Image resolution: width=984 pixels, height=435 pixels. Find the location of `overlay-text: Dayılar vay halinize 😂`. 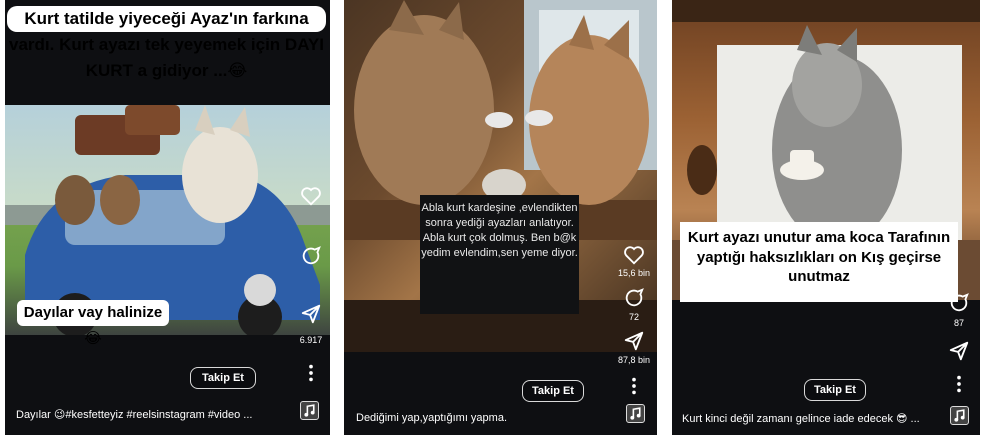

overlay-text: Dayılar vay halinize 😂 is located at coordinates (93, 323).